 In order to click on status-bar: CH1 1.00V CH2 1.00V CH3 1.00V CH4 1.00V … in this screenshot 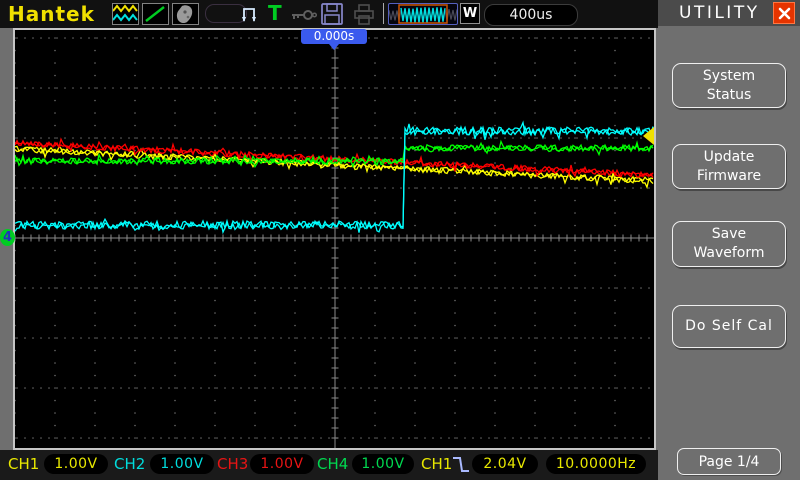, I will do `click(329, 465)`.